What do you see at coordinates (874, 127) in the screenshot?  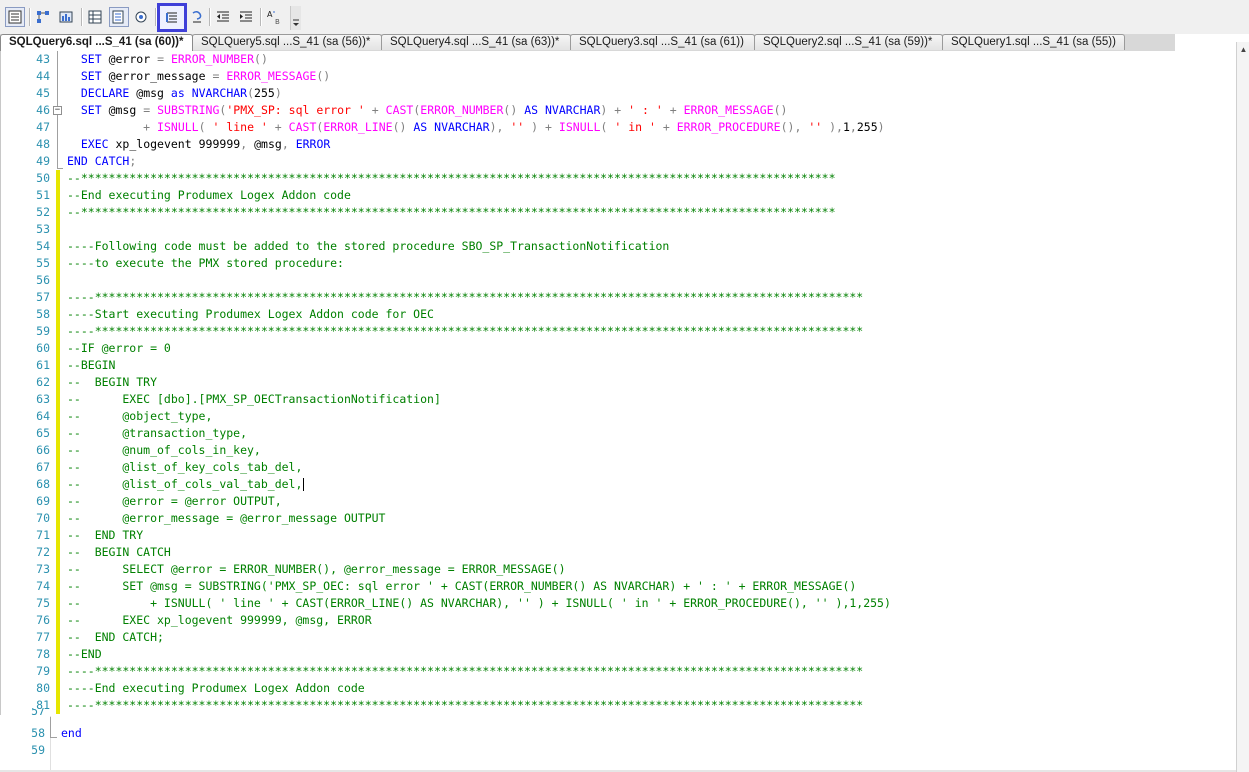 I see `symbol: 5` at bounding box center [874, 127].